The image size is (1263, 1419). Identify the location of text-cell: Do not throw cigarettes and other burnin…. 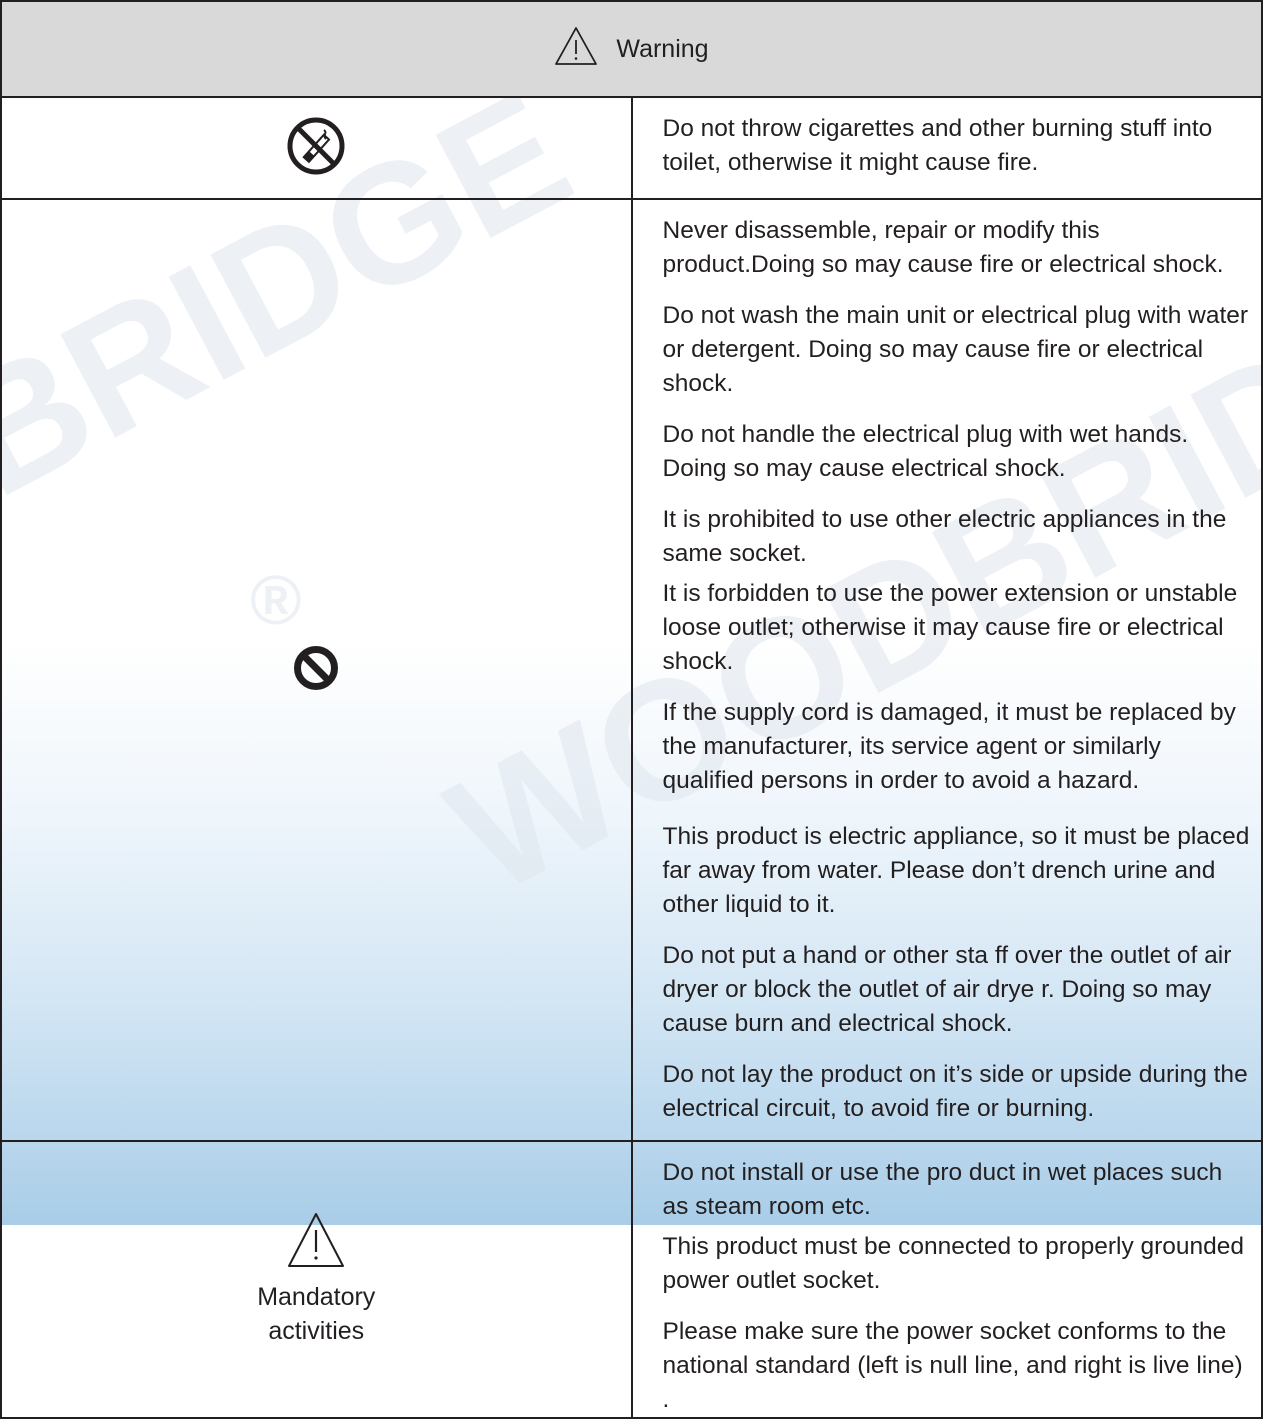
(946, 148).